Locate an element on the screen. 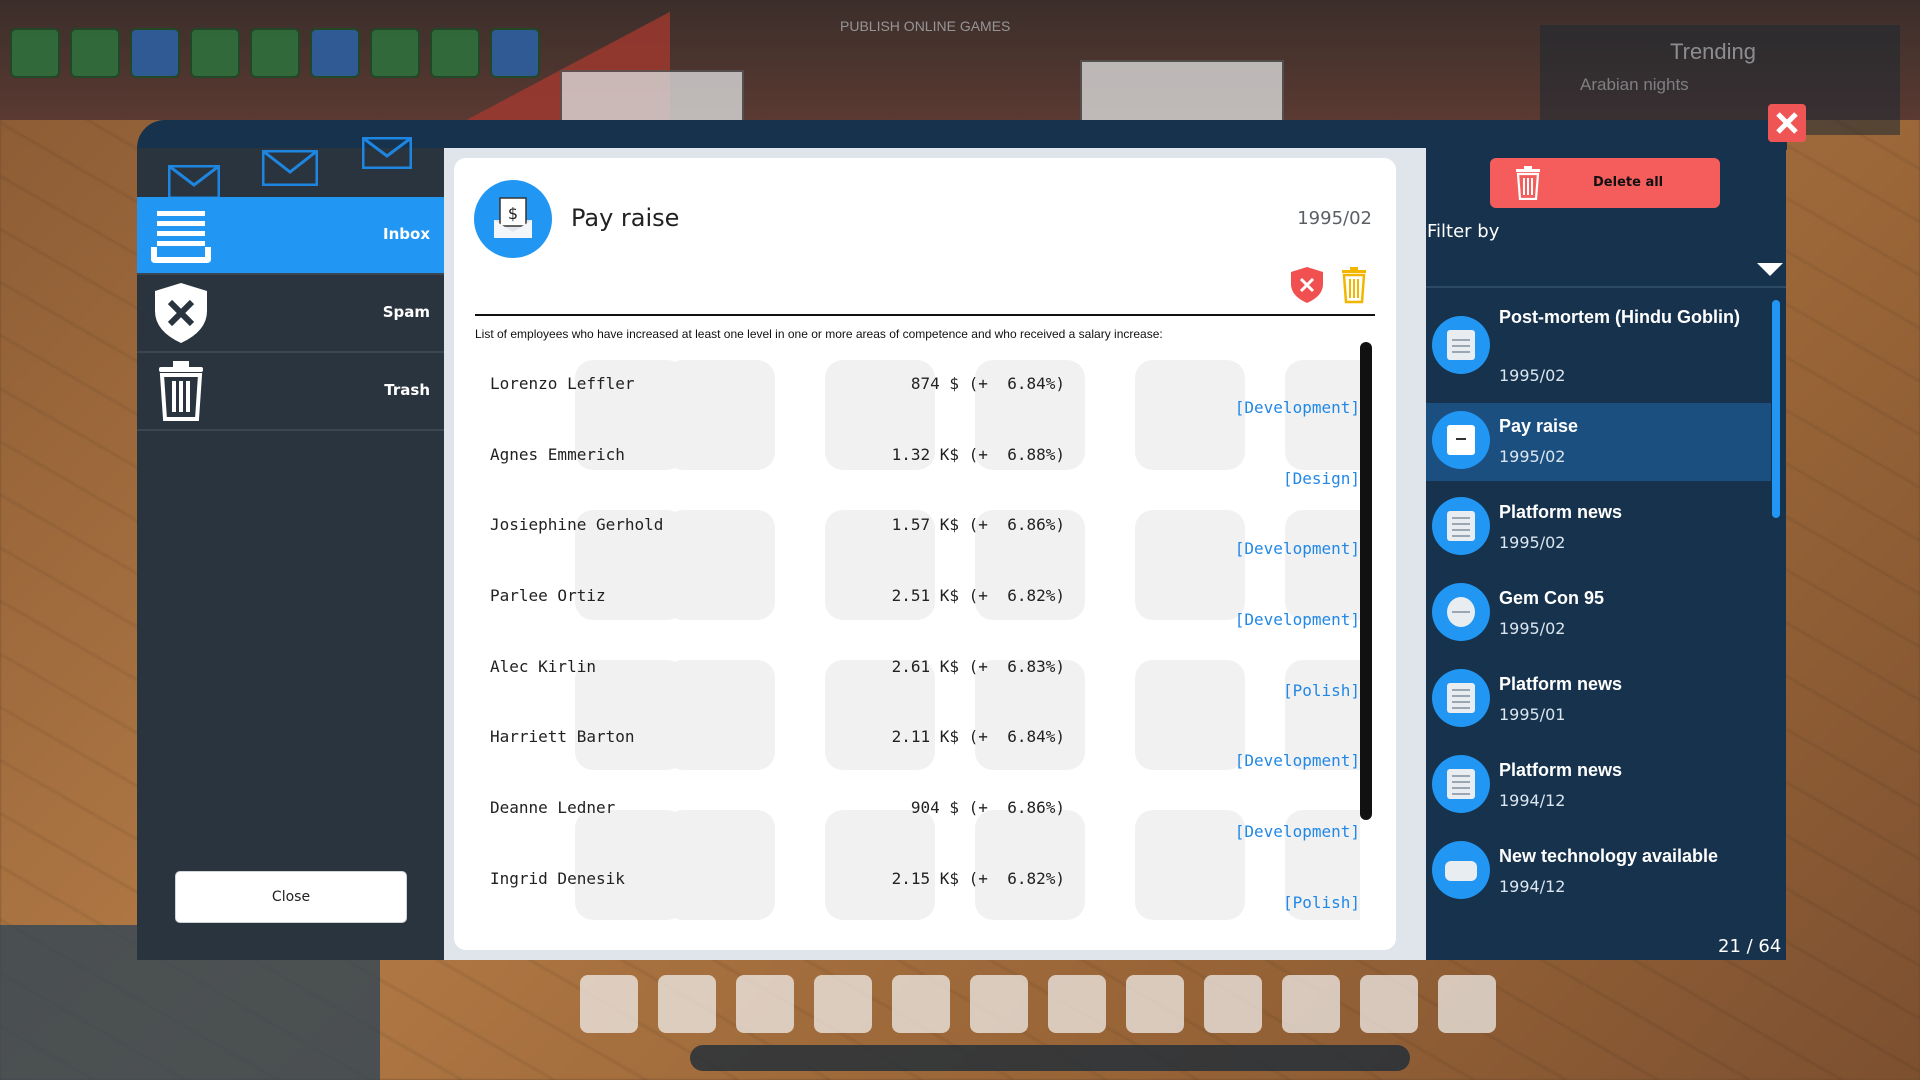 Image resolution: width=1920 pixels, height=1080 pixels. list-item: Platform news 1995/02 is located at coordinates (1598, 528).